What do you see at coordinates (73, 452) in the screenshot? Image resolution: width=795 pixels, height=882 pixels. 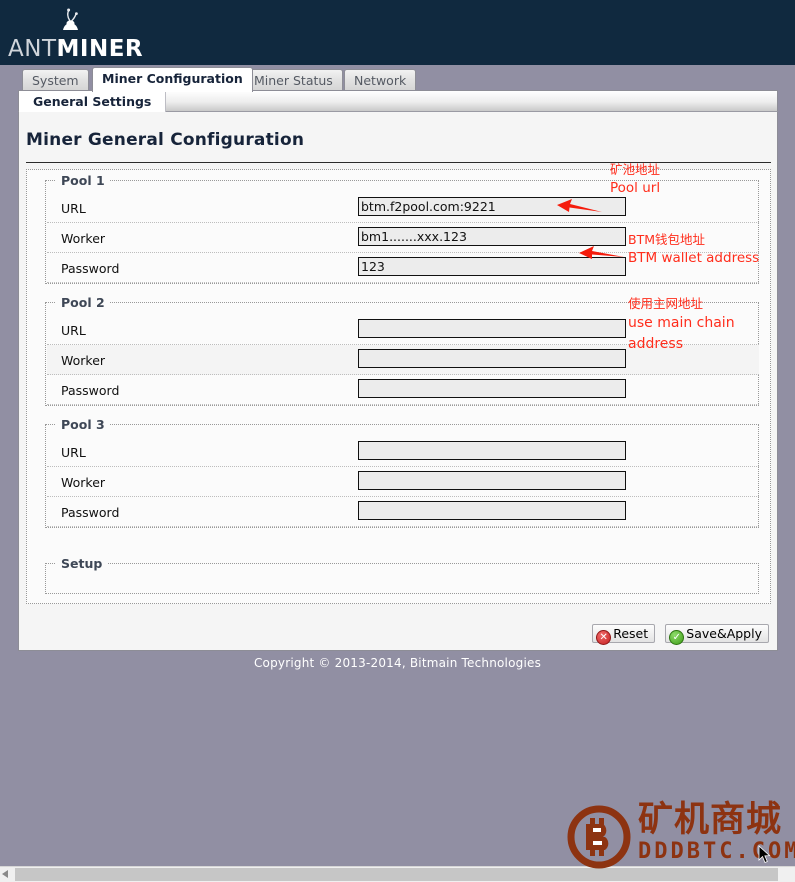 I see `pool-3-url-label: URL` at bounding box center [73, 452].